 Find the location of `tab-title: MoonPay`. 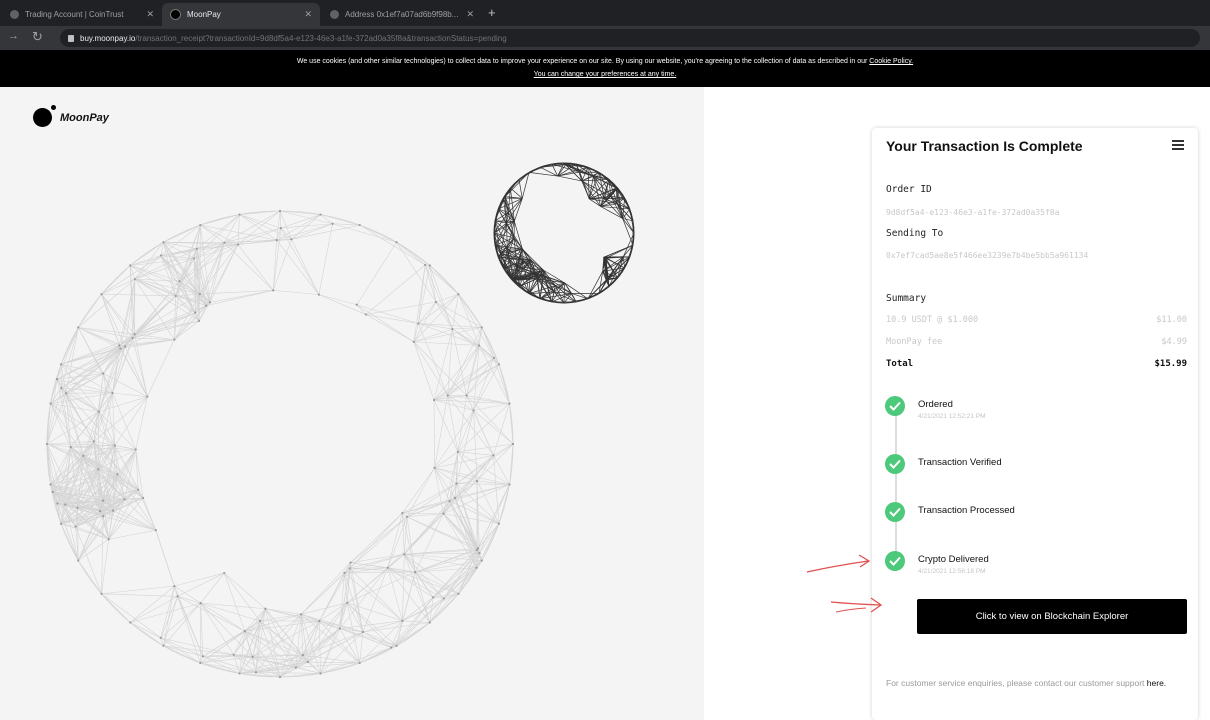

tab-title: MoonPay is located at coordinates (204, 14).